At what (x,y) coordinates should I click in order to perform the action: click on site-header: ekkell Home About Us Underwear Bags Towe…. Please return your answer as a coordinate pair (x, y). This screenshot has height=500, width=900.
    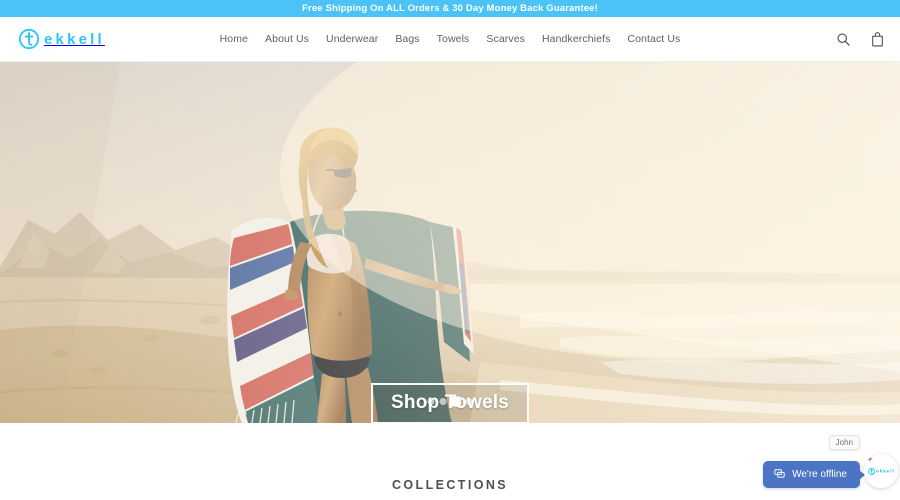
    Looking at the image, I should click on (450, 39).